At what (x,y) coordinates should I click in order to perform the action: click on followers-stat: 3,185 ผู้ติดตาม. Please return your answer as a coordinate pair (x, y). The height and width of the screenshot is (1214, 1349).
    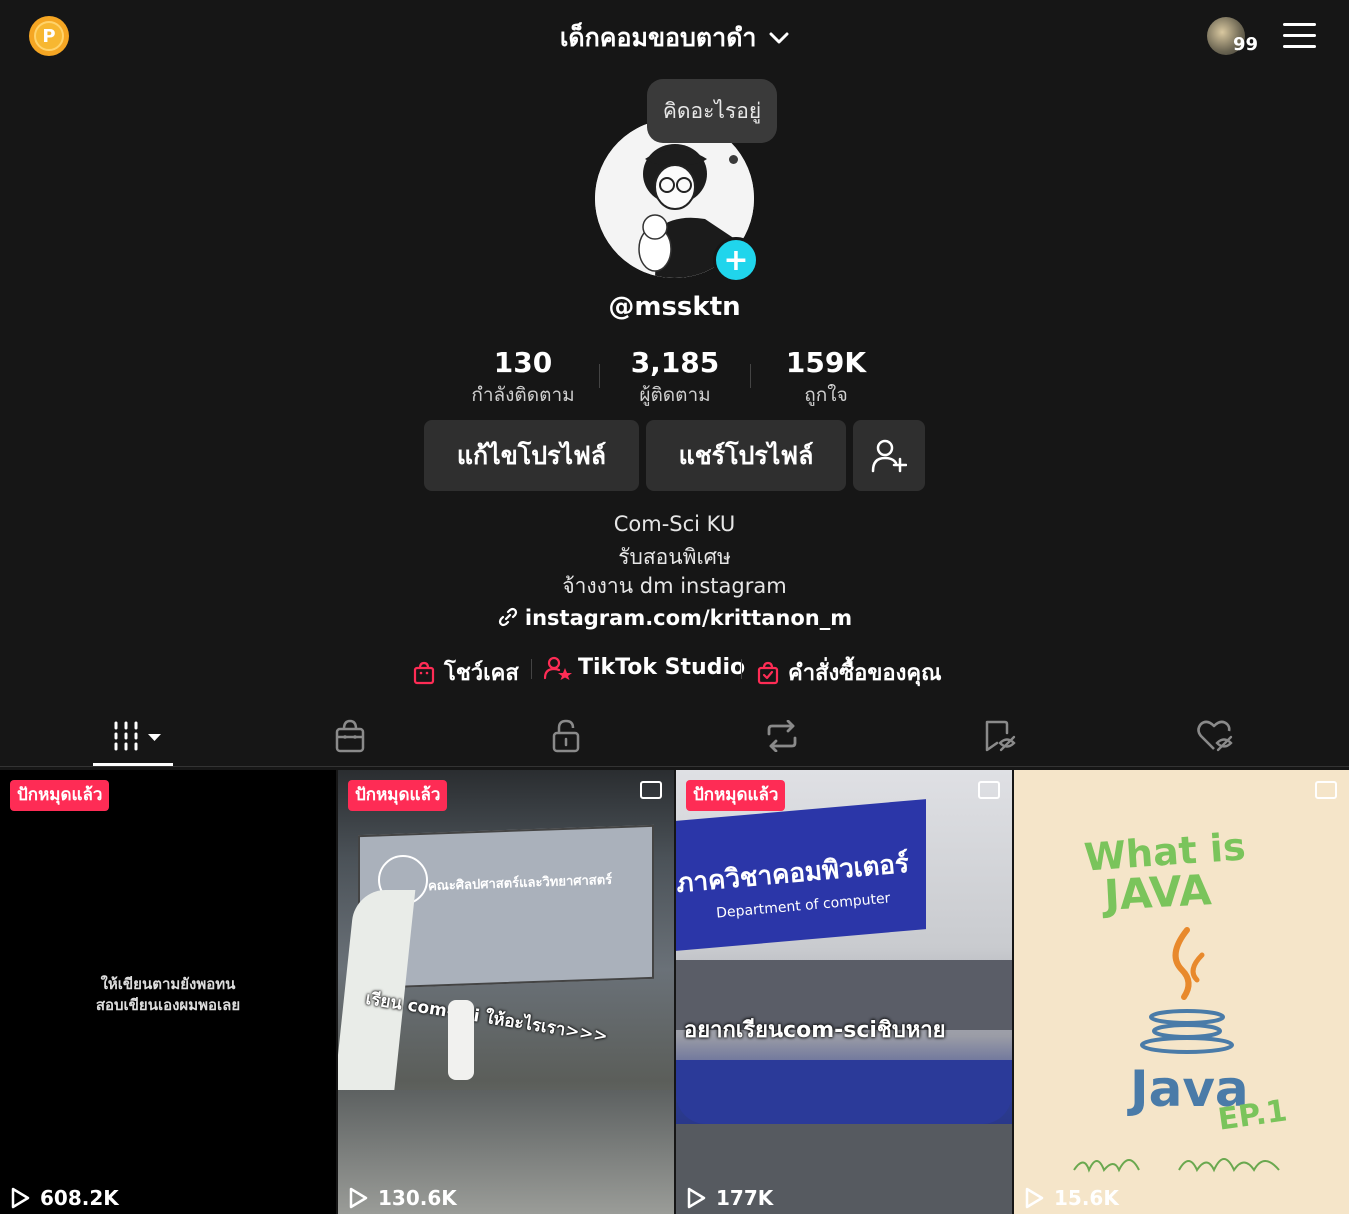
    Looking at the image, I should click on (675, 378).